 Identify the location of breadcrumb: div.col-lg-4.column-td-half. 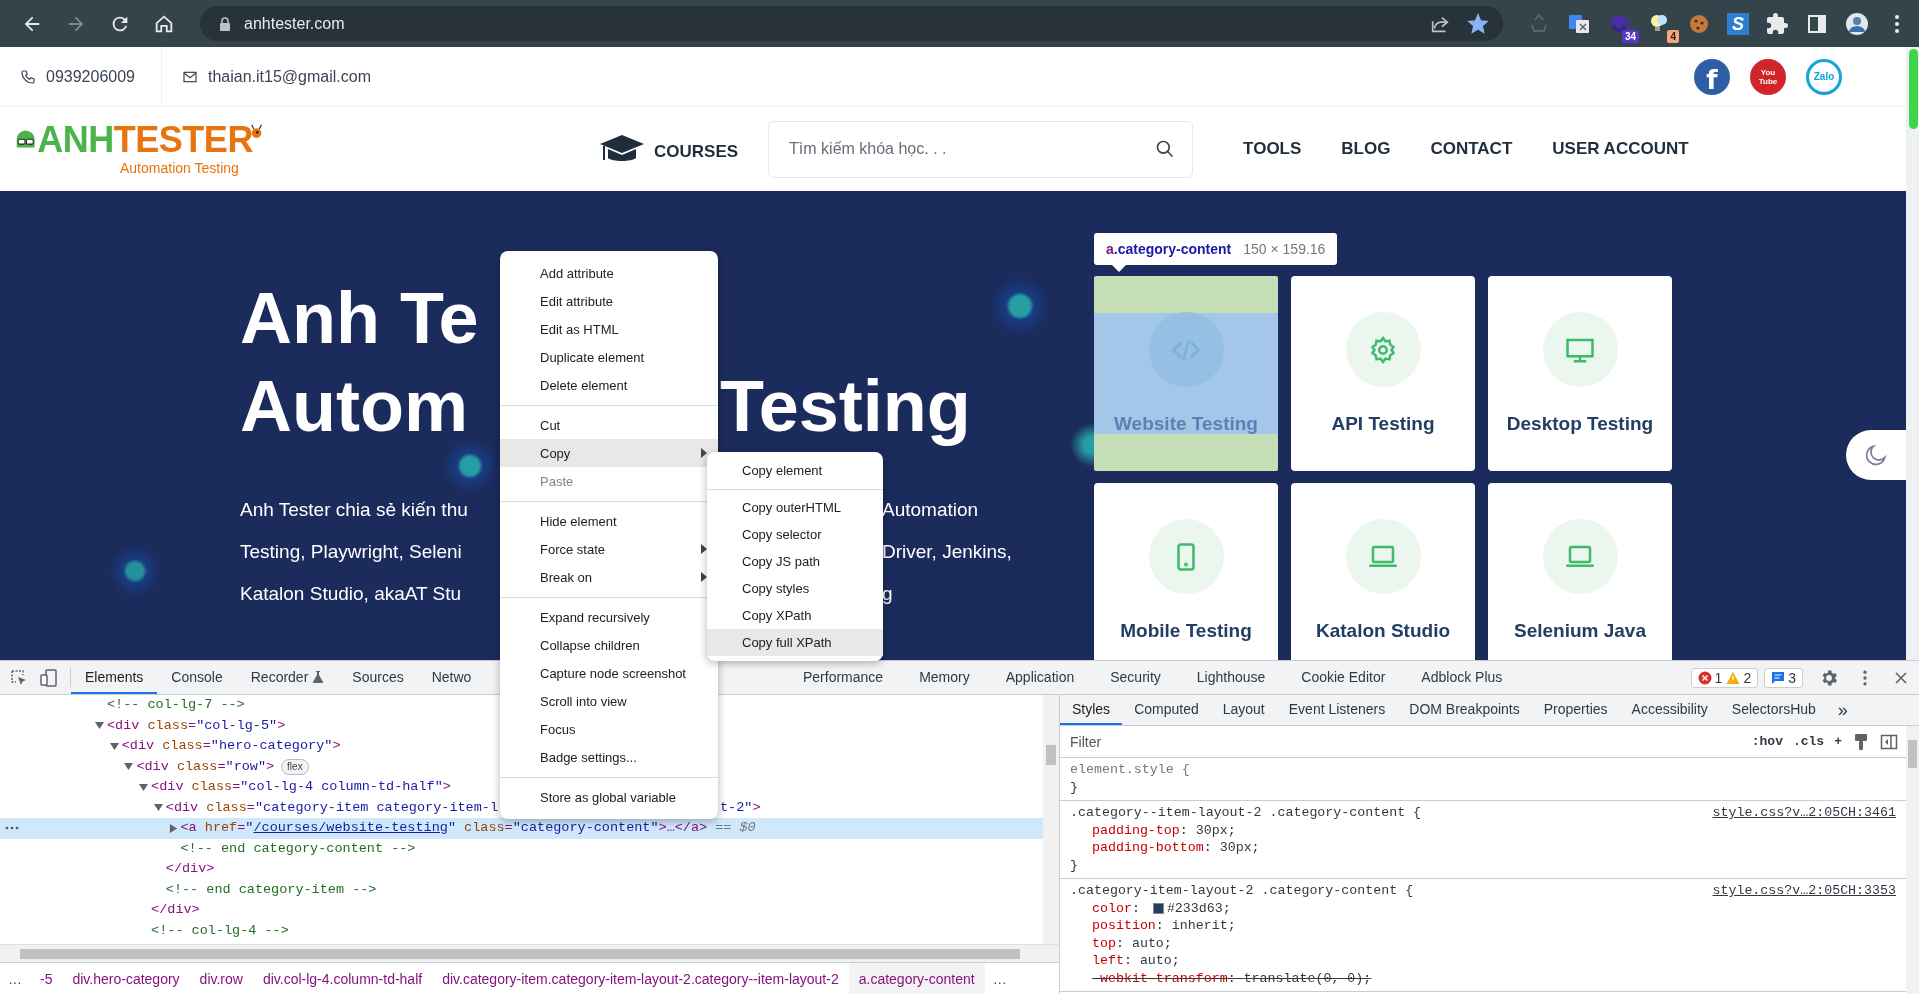
(342, 978).